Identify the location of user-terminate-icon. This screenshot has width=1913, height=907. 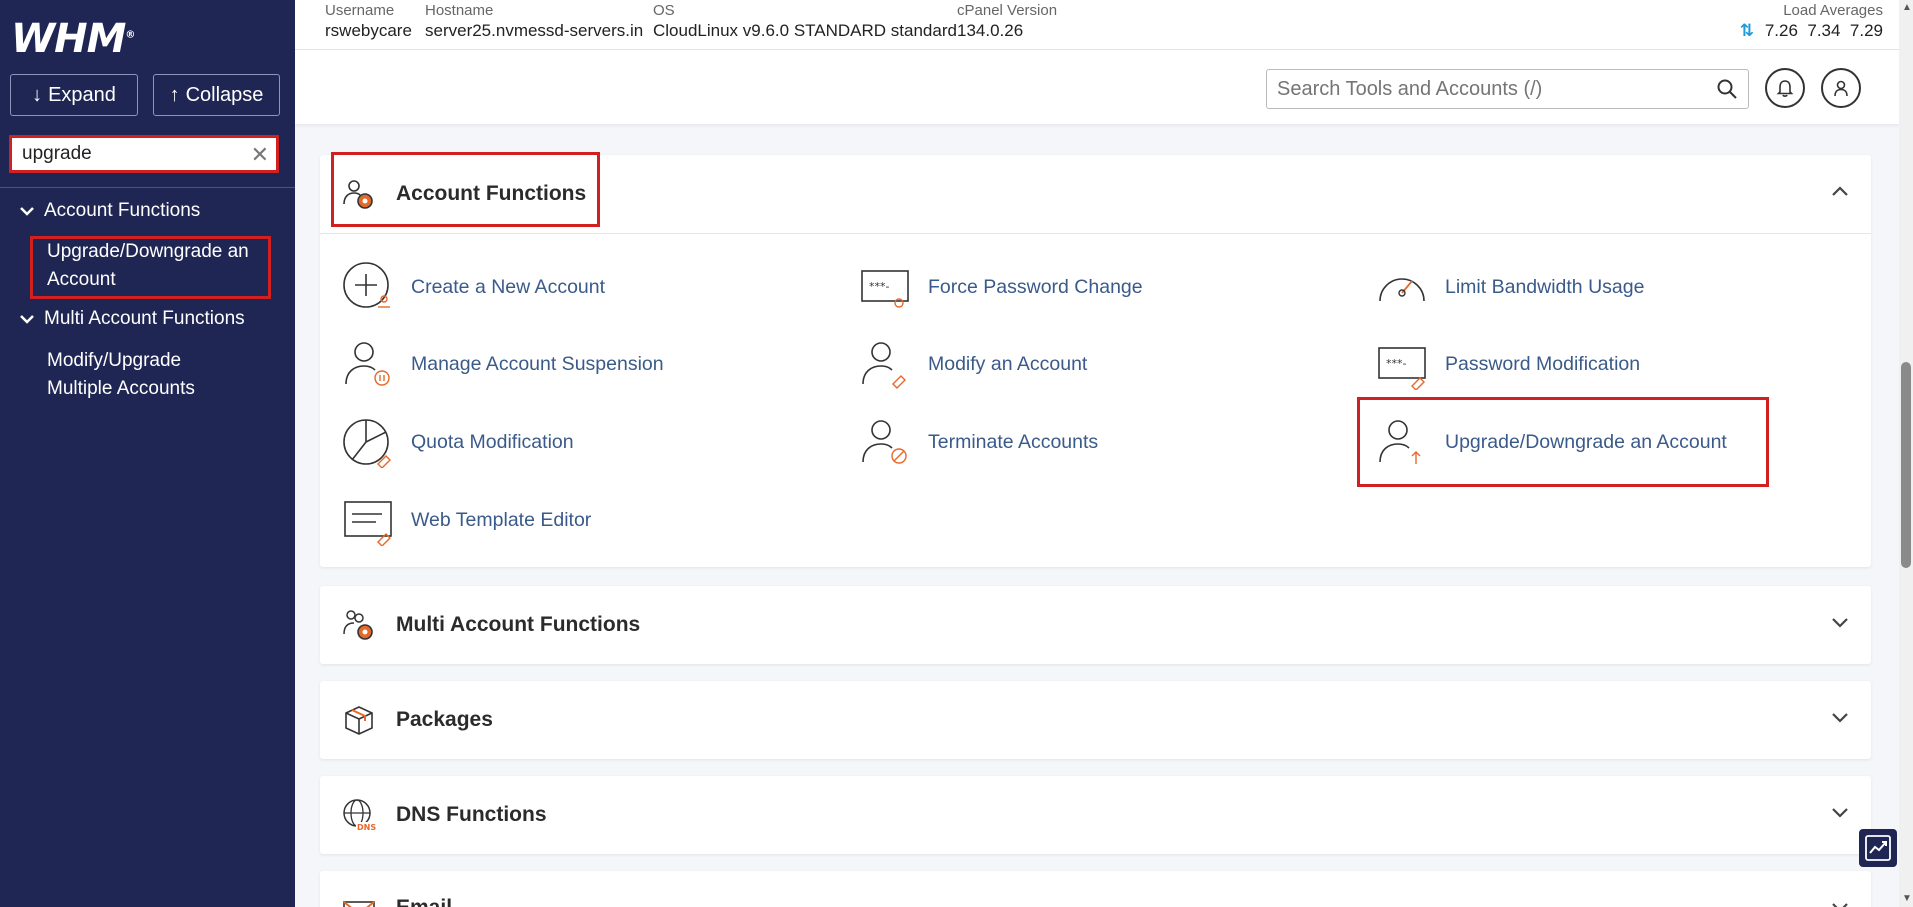
(884, 442).